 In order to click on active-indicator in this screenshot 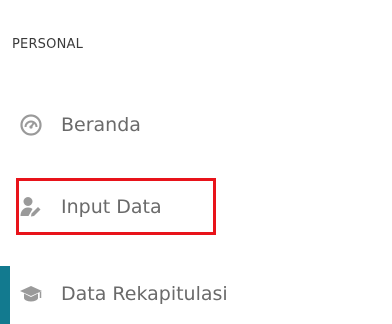, I will do `click(5, 295)`.